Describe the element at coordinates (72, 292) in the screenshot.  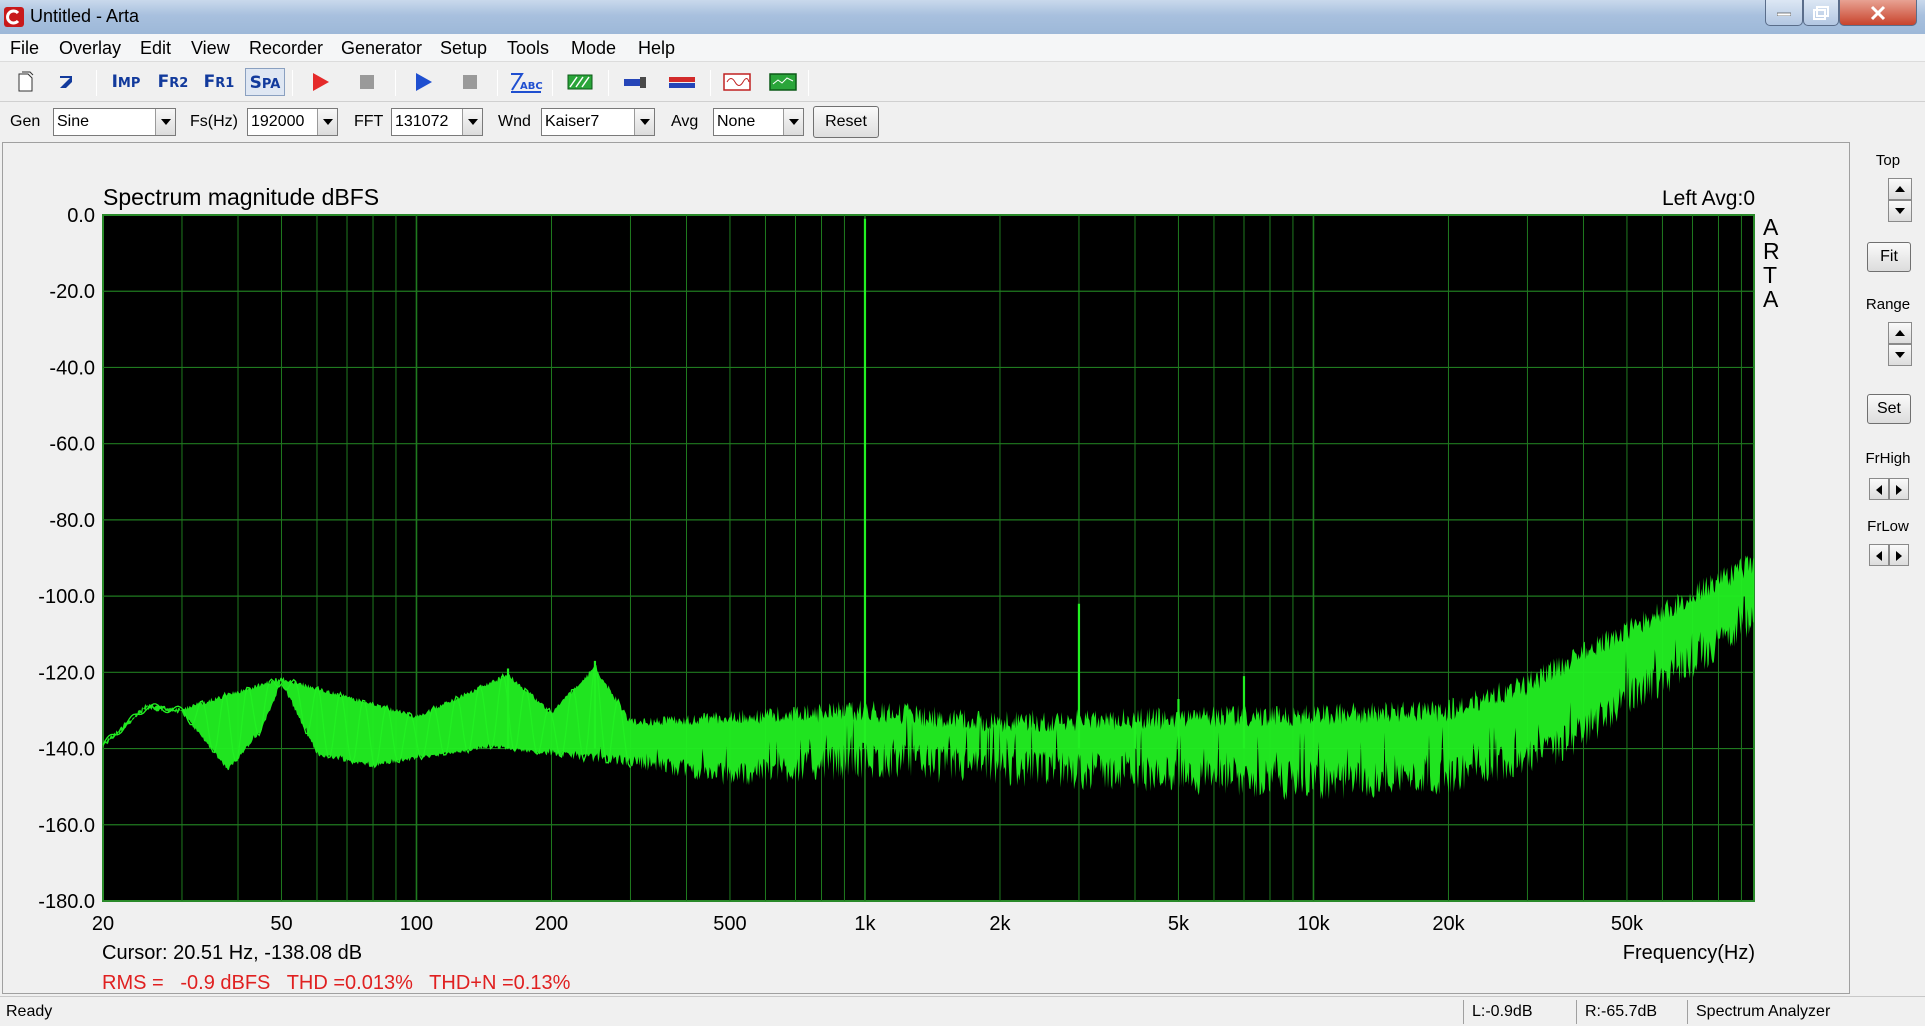
I see `y-tick-label: -20.0` at that location.